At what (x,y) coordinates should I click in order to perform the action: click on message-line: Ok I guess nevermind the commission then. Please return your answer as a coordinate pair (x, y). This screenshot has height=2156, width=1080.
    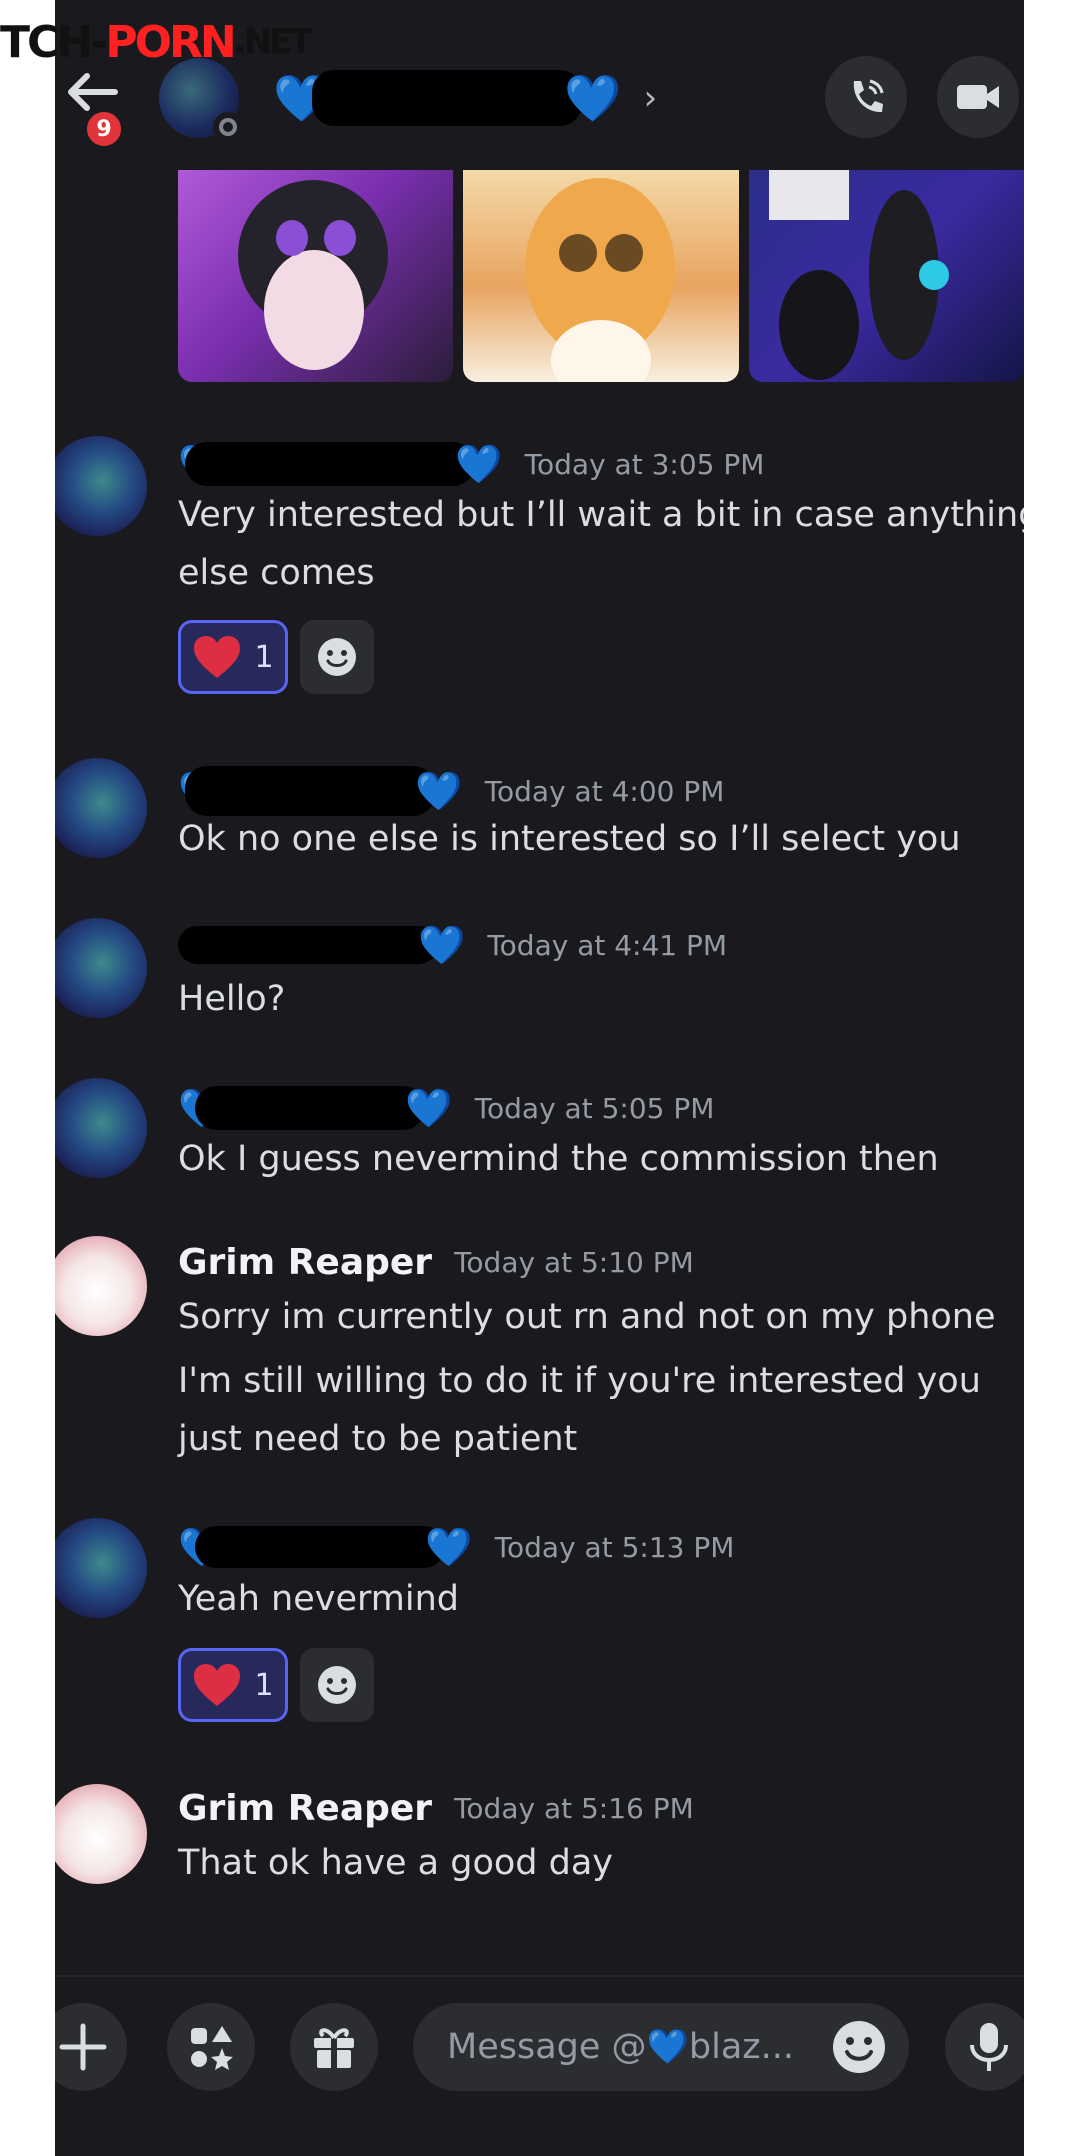
    Looking at the image, I should click on (558, 1159).